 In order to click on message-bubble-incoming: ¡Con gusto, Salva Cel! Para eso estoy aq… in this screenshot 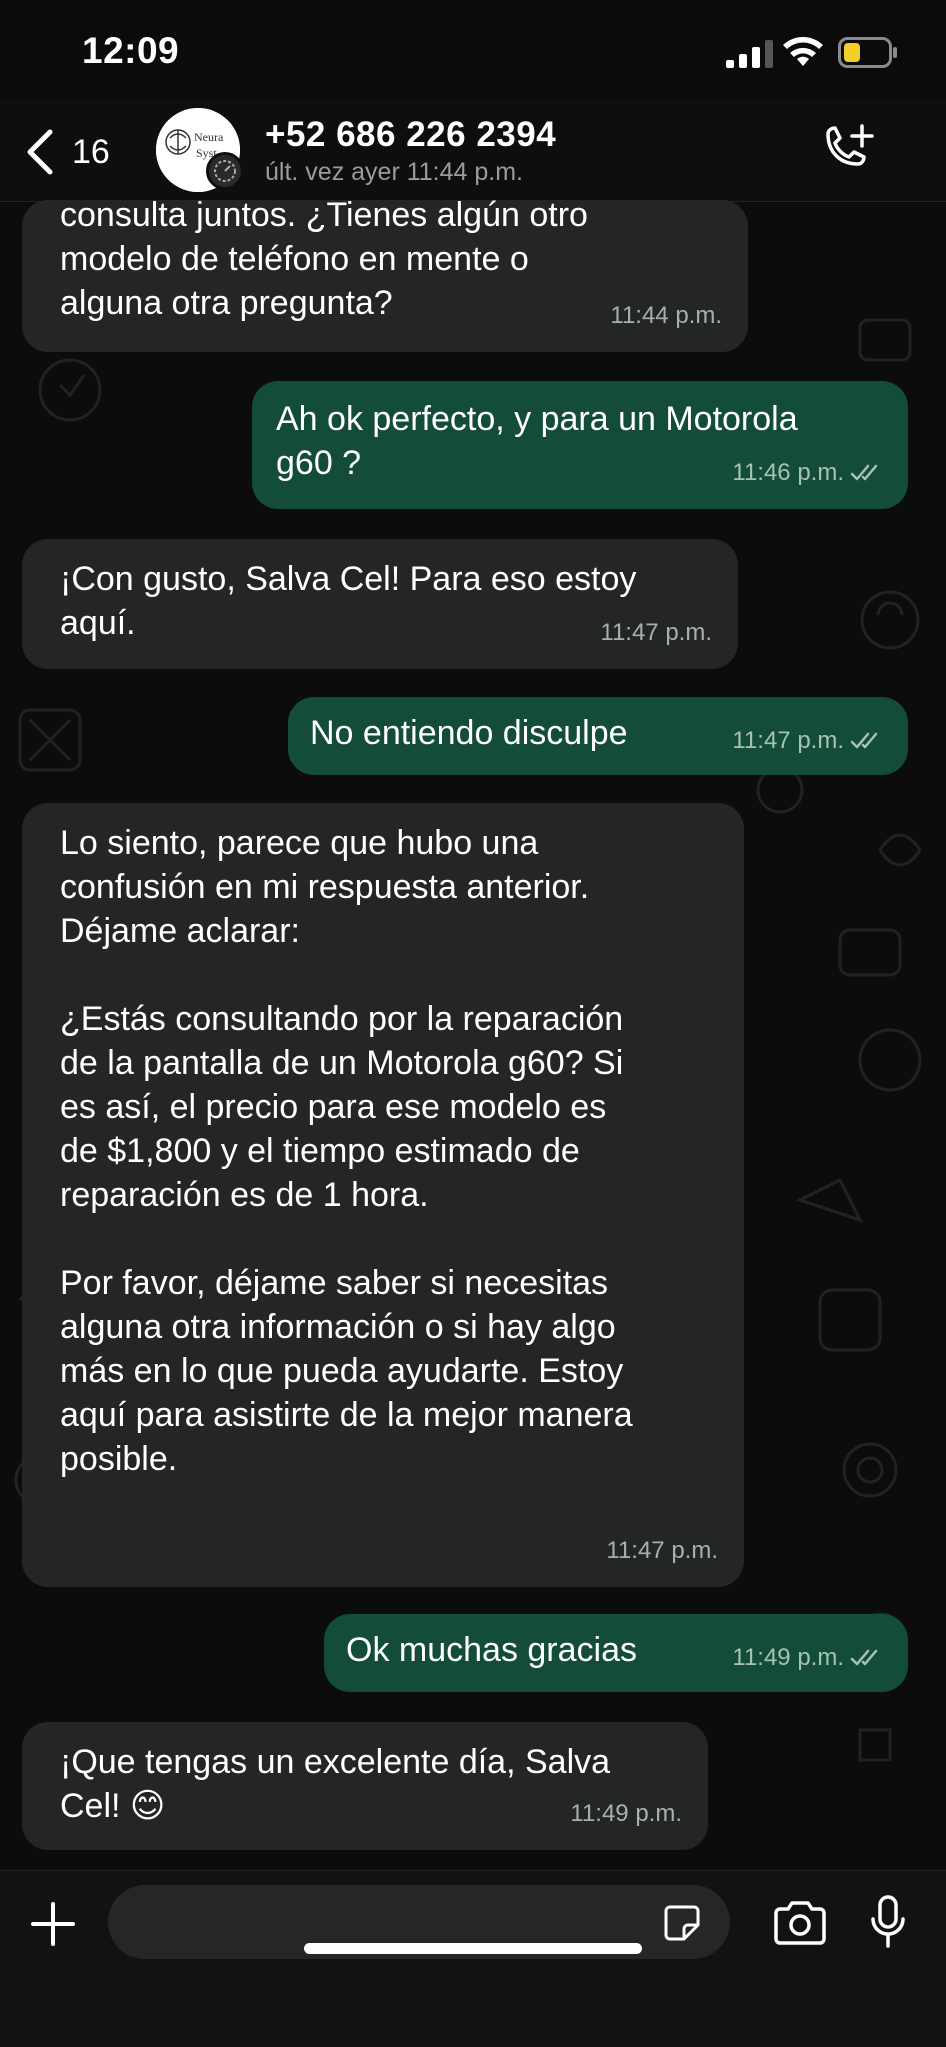, I will do `click(380, 604)`.